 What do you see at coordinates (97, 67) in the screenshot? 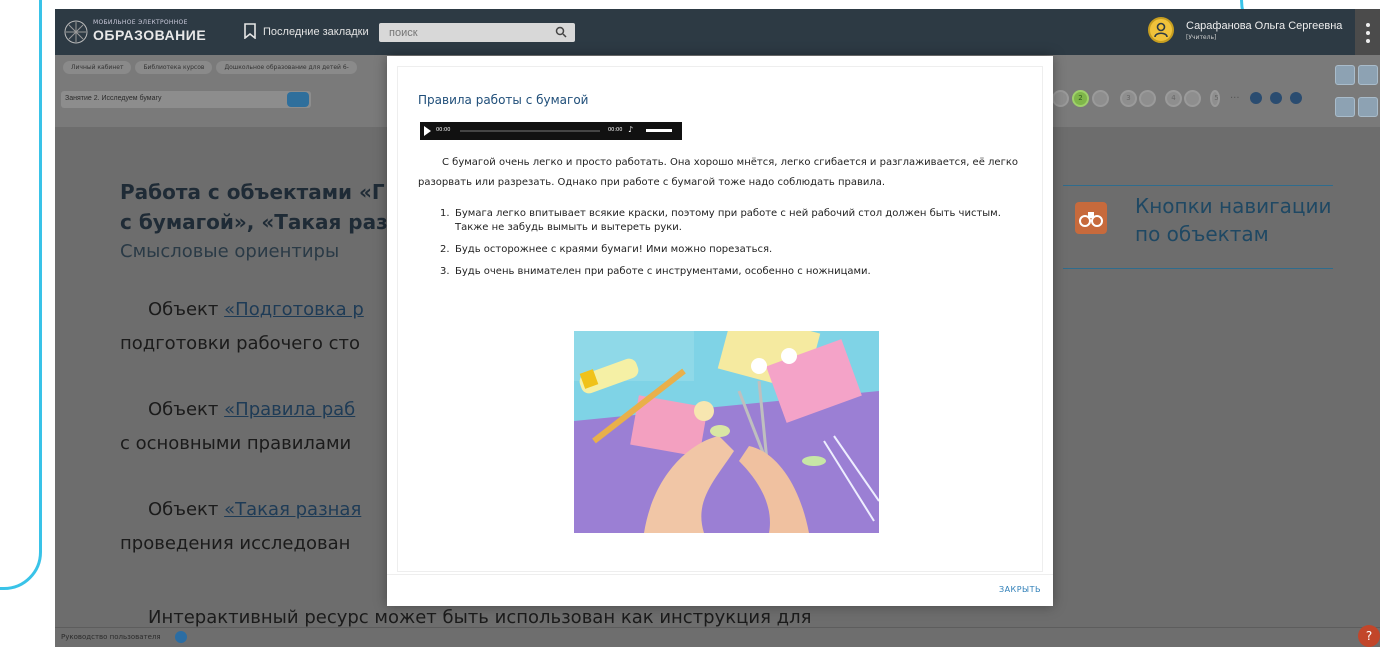
I see `breadcrumb-item: Личный кабинет` at bounding box center [97, 67].